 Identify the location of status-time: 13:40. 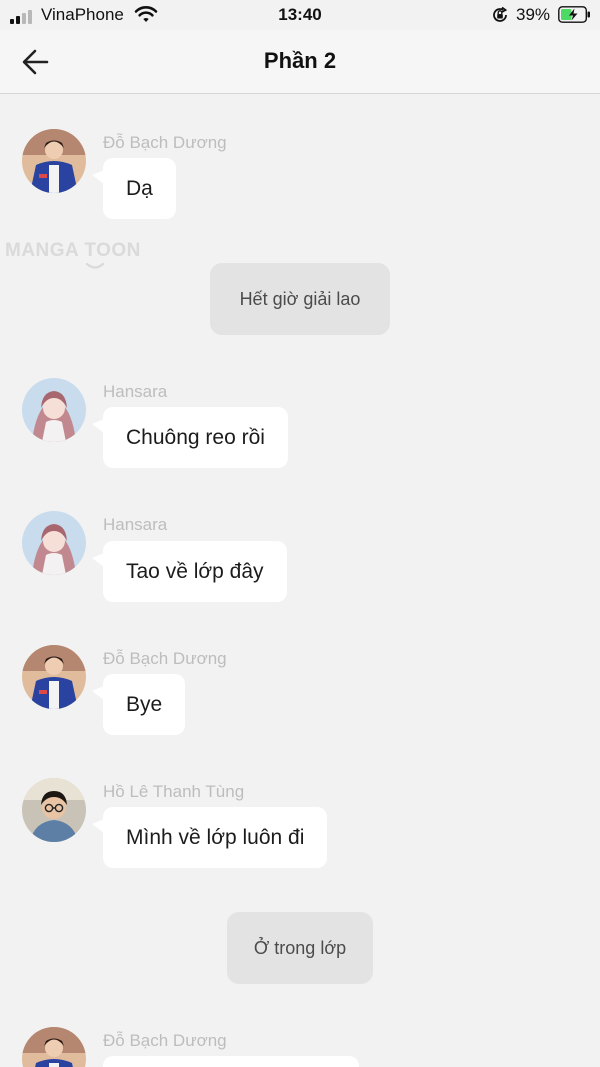
(300, 14).